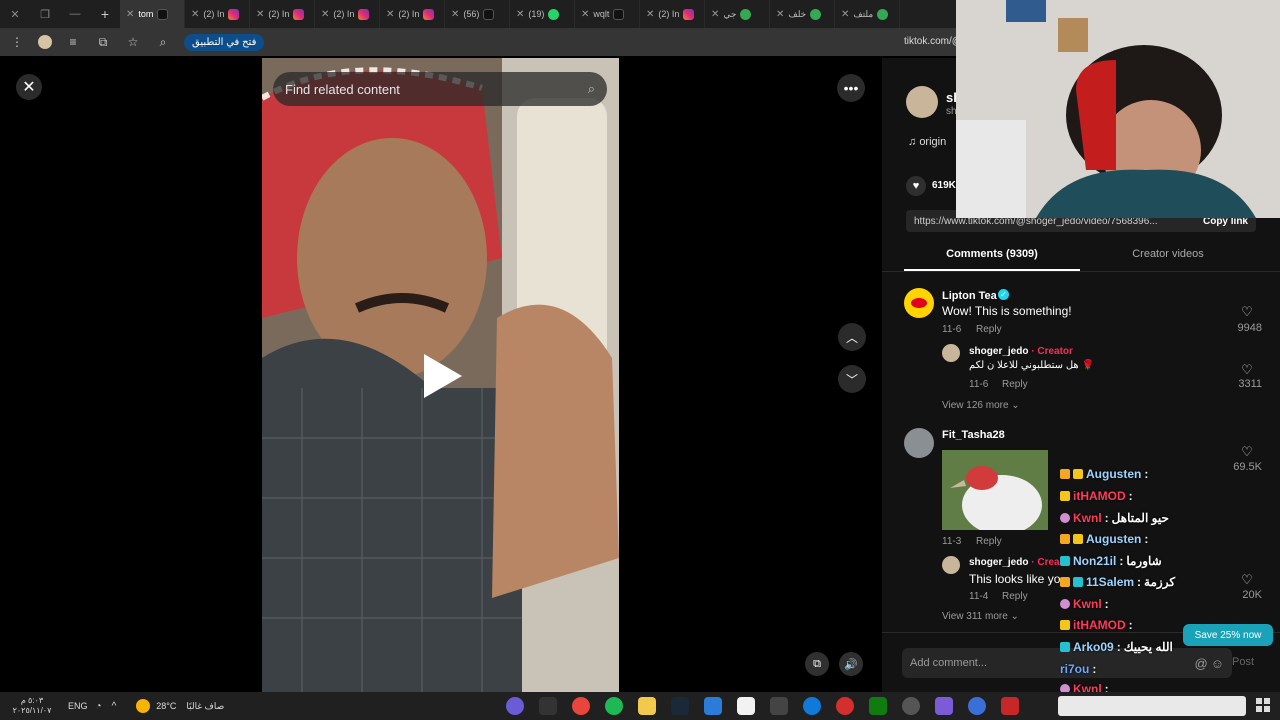 The image size is (1280, 720). I want to click on close-window-icon: ✕, so click(15, 14).